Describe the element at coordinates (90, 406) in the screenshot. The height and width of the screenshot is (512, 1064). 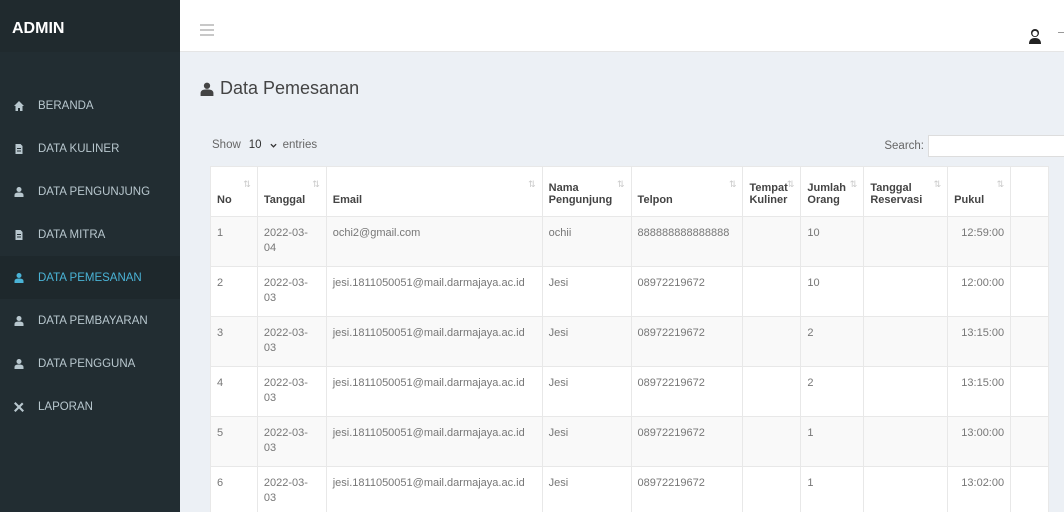
I see `sidebar-item-laporan: LAPORAN` at that location.